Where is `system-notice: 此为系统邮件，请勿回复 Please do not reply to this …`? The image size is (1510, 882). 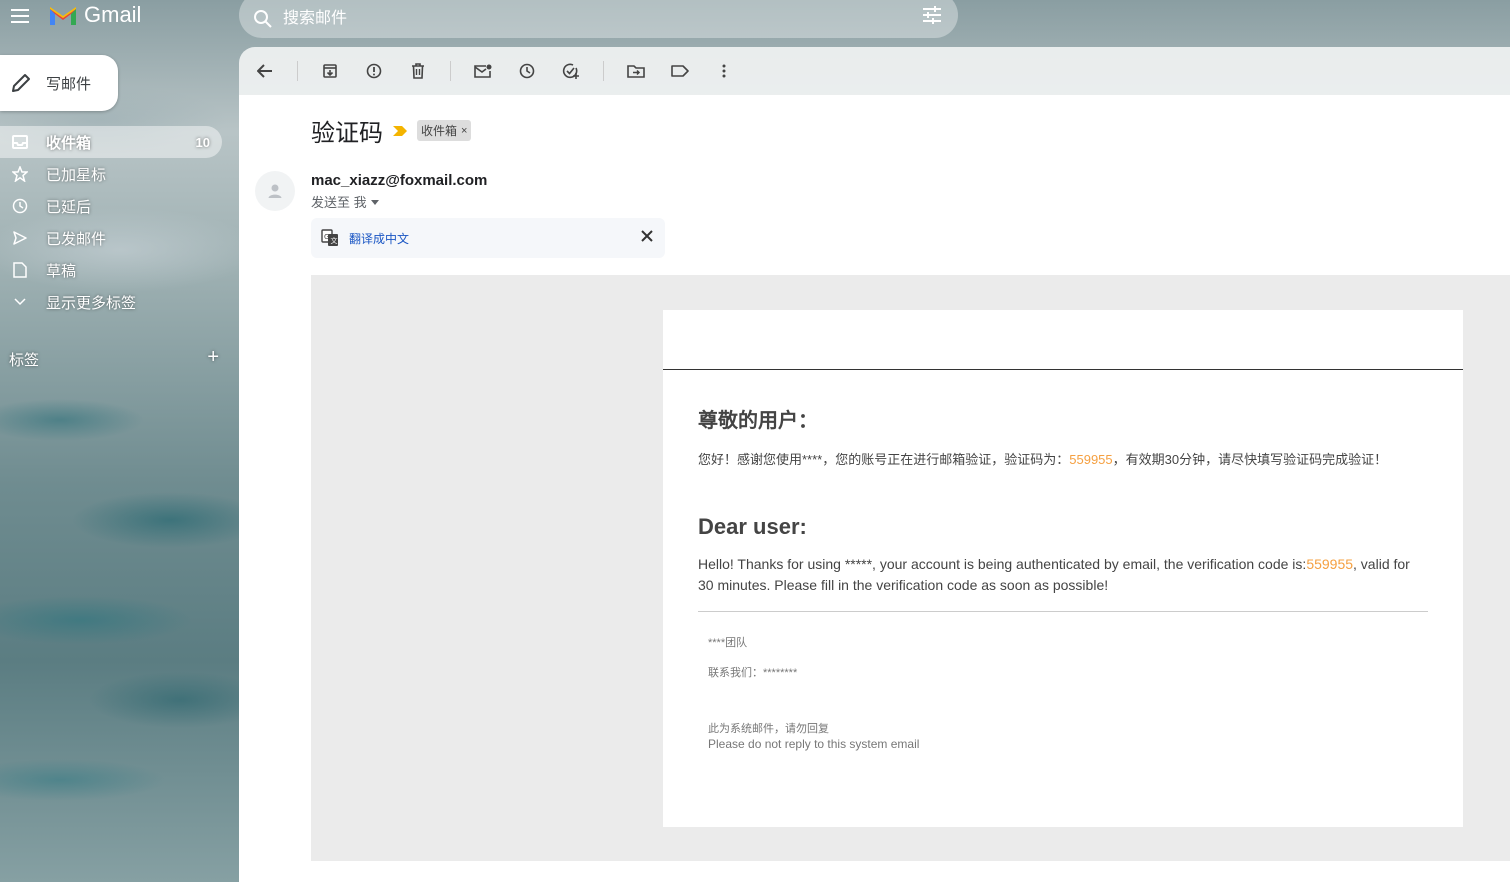
system-notice: 此为系统邮件，请勿回复 Please do not reply to this … is located at coordinates (1068, 737).